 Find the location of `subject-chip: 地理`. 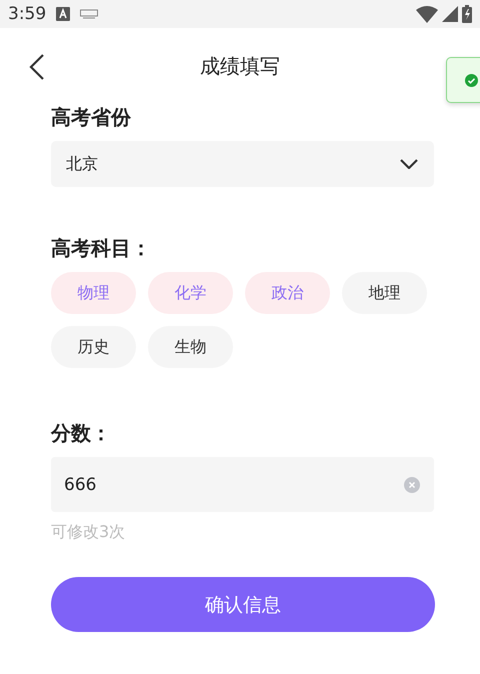

subject-chip: 地理 is located at coordinates (384, 293).